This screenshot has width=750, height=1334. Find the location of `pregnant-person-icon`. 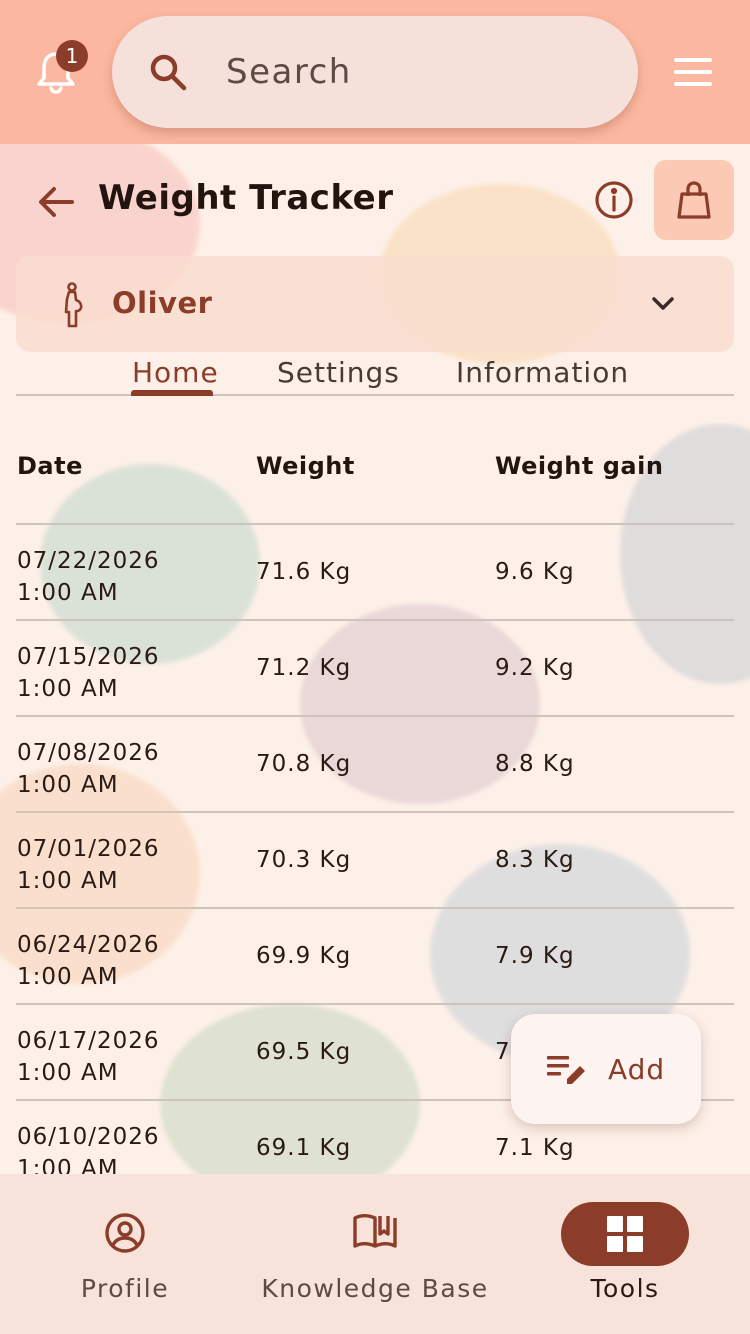

pregnant-person-icon is located at coordinates (73, 305).